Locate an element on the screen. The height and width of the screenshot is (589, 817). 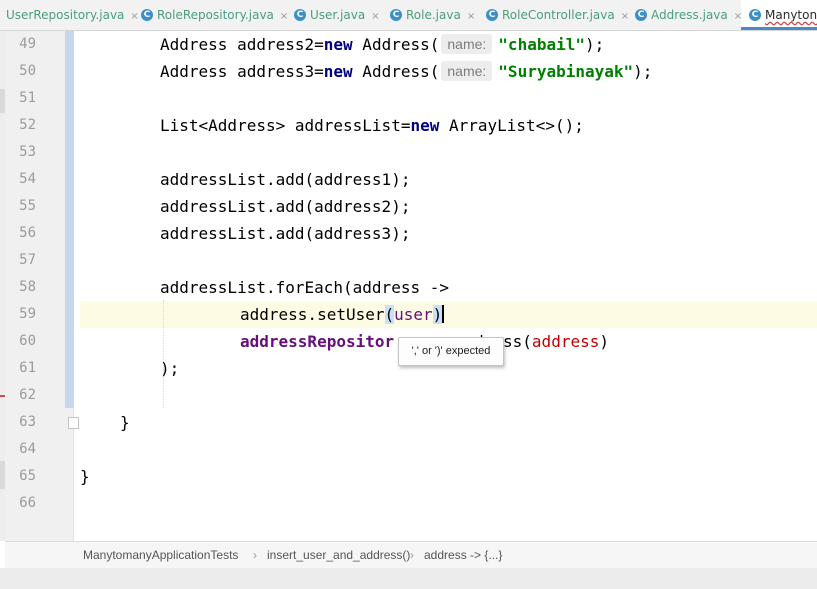
code-line-56: addressList.add(address3); is located at coordinates (285, 233).